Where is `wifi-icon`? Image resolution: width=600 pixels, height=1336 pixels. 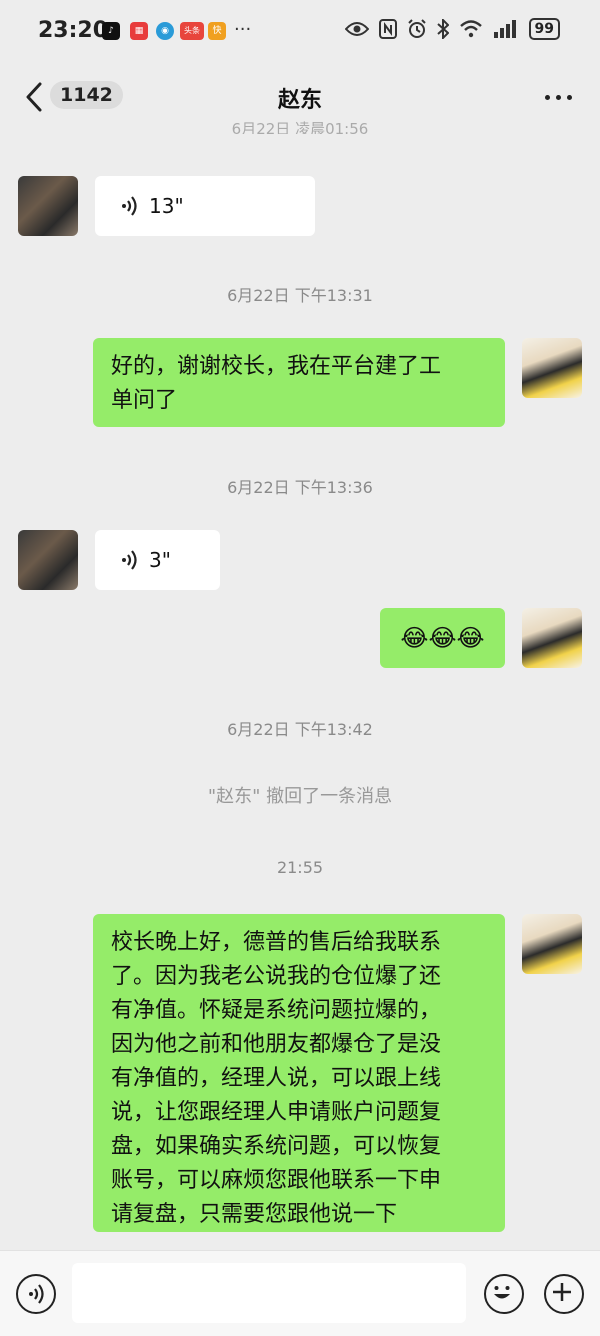
wifi-icon is located at coordinates (470, 29).